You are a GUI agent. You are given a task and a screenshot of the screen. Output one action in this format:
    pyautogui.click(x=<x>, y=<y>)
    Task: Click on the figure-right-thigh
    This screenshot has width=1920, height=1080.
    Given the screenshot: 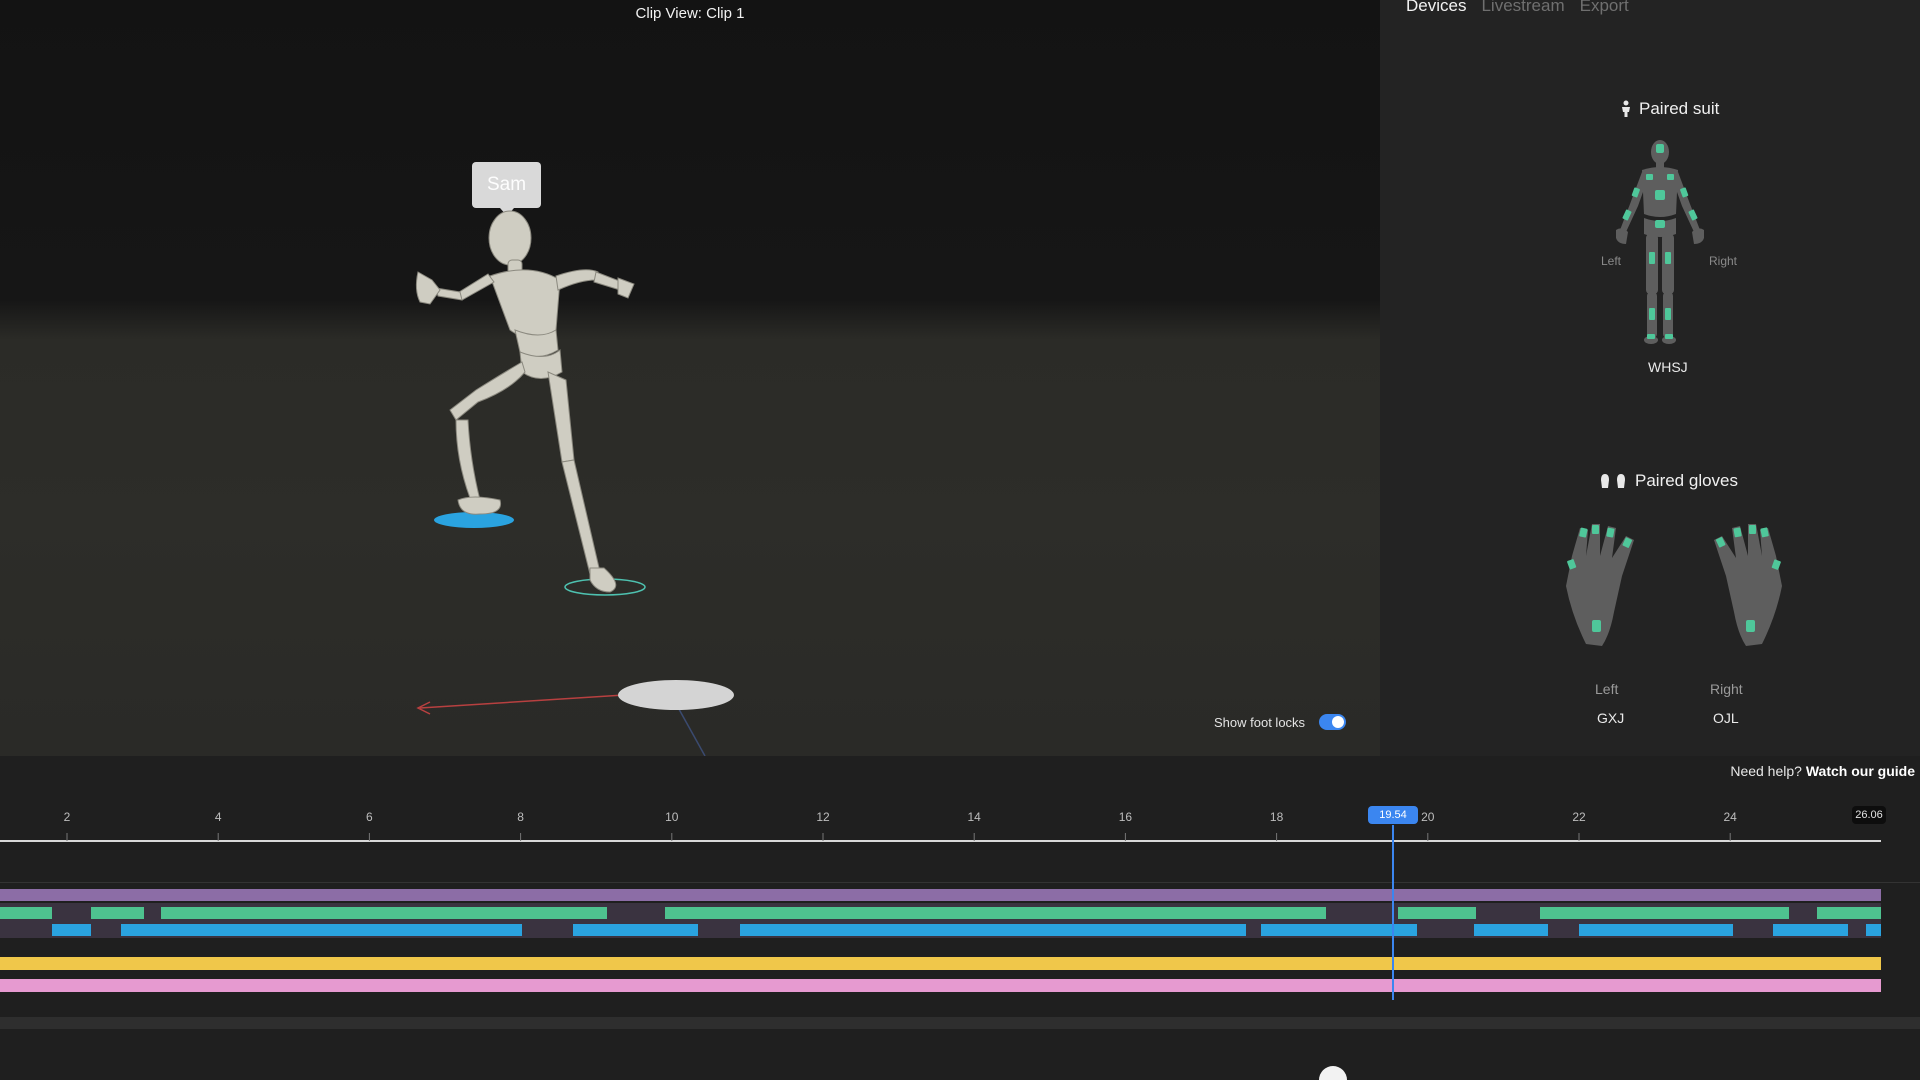 What is the action you would take?
    pyautogui.click(x=561, y=417)
    